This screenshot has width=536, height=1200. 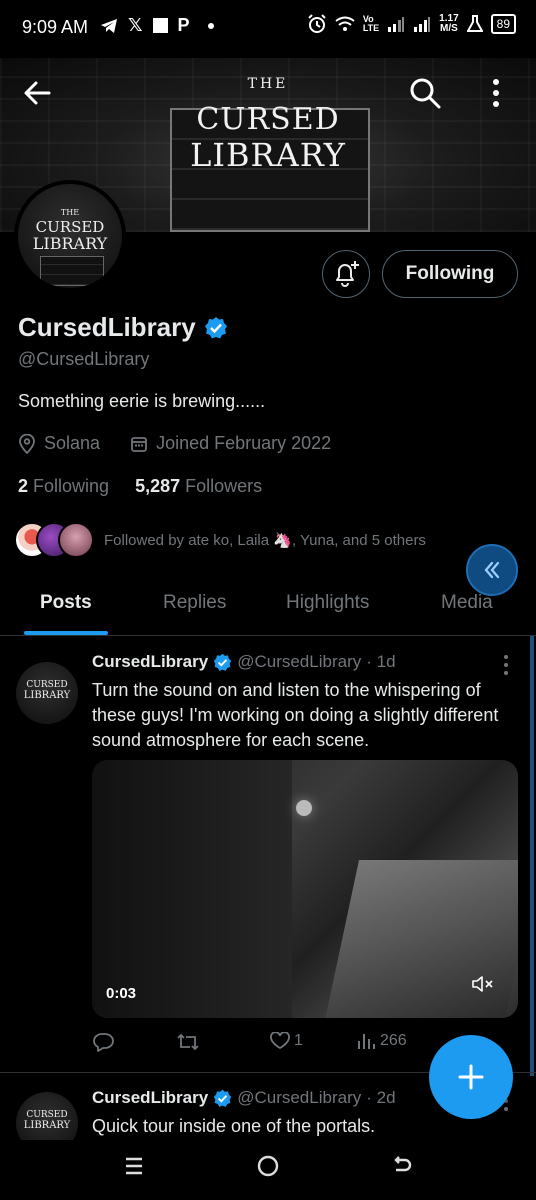 What do you see at coordinates (467, 603) in the screenshot?
I see `tab-media: Media` at bounding box center [467, 603].